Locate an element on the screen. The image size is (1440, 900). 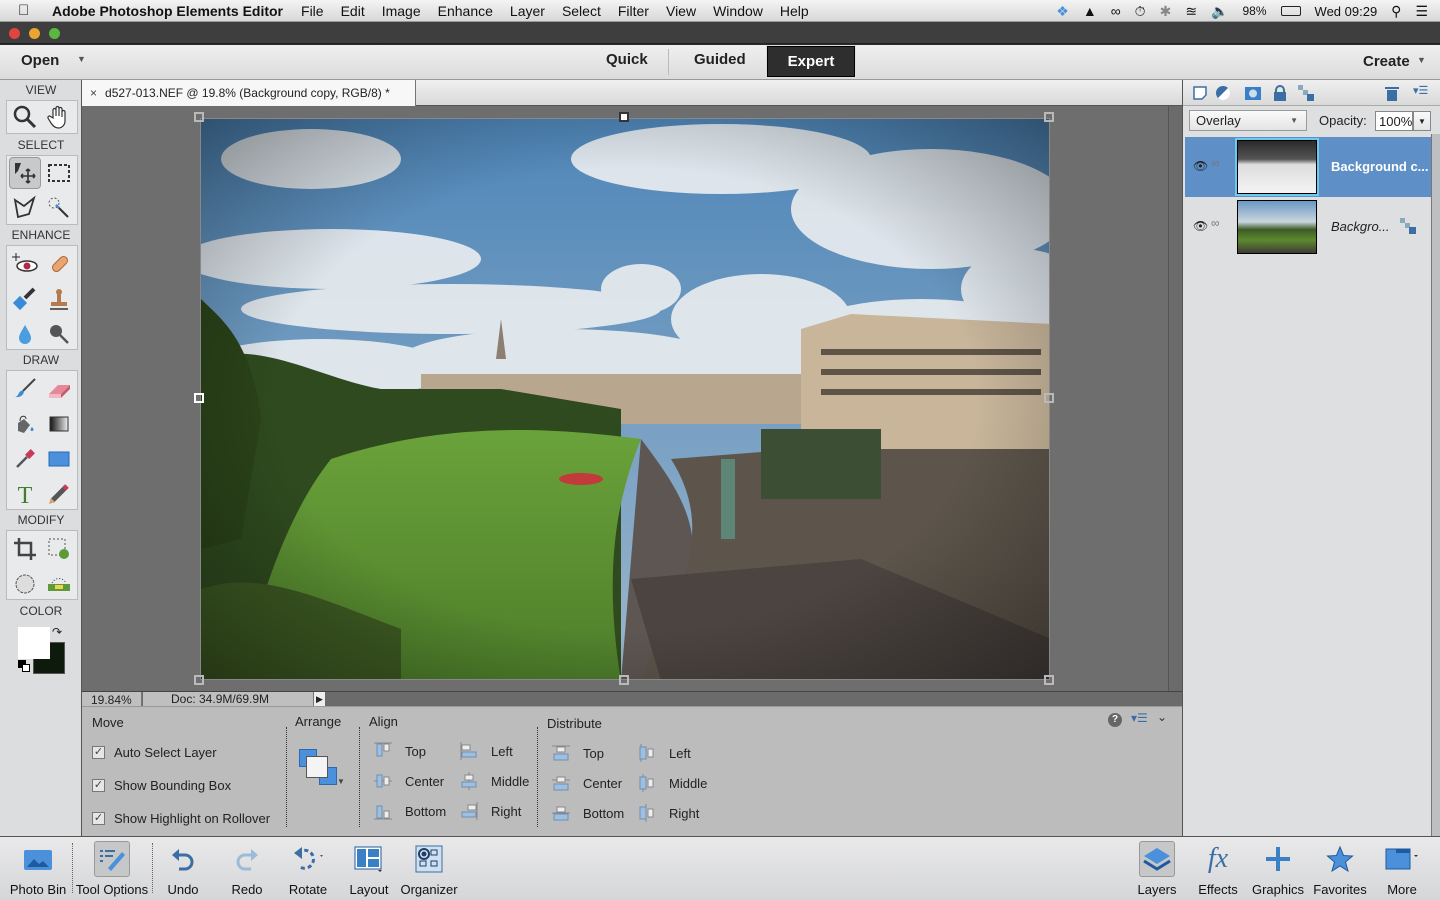
menu-filter: Filter is located at coordinates (633, 11).